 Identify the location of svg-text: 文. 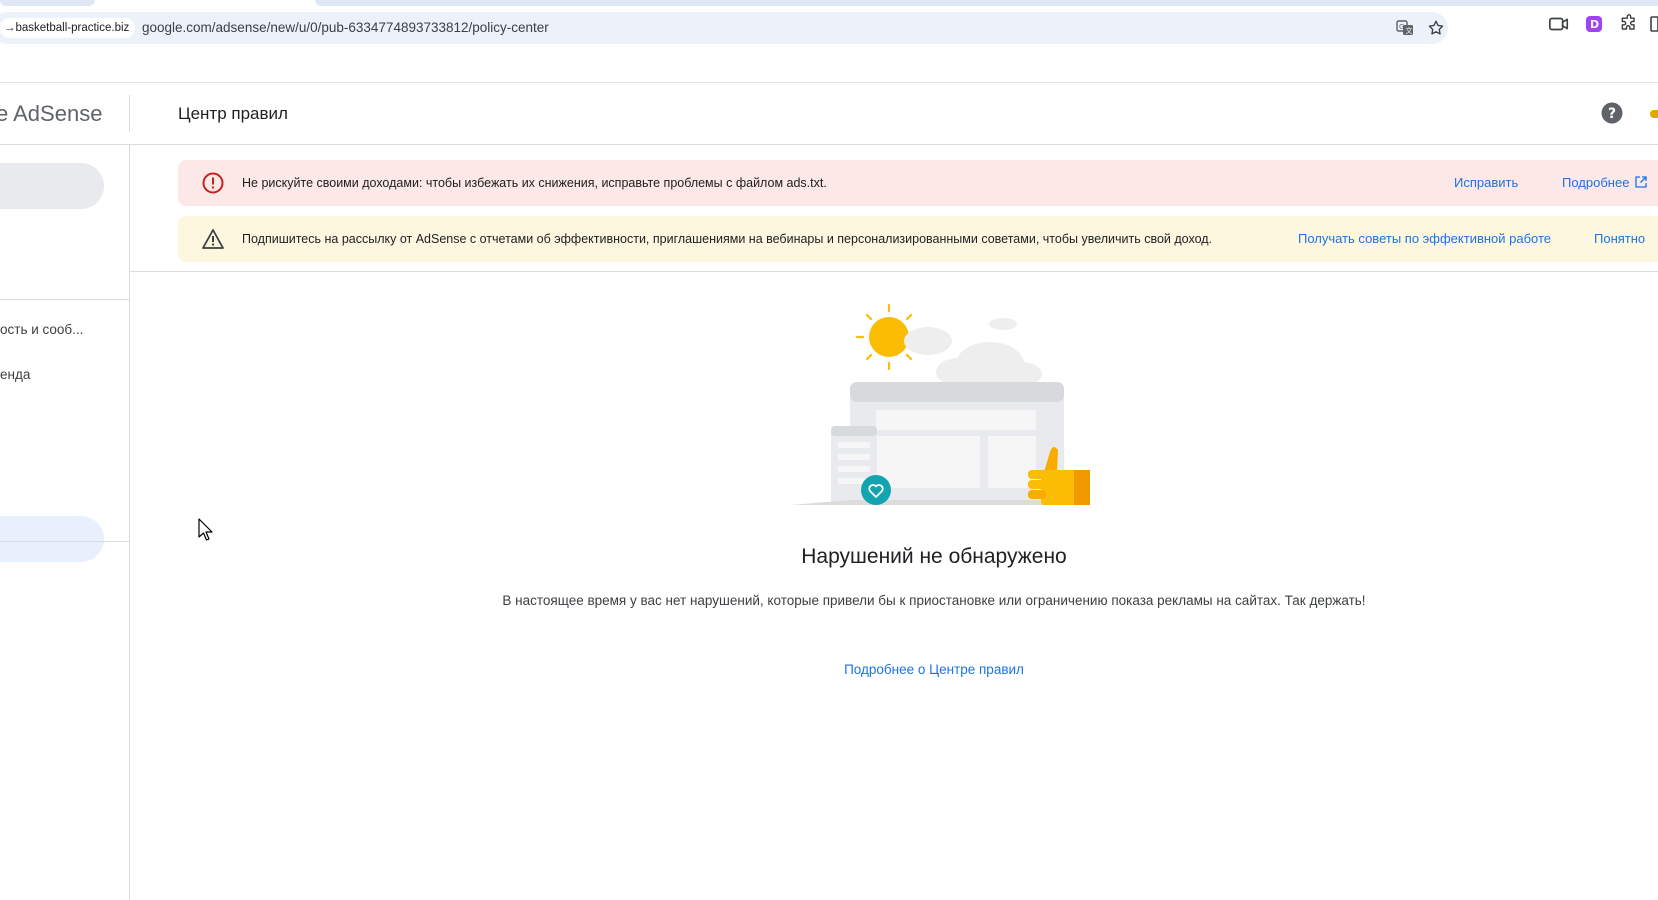
(1409, 30).